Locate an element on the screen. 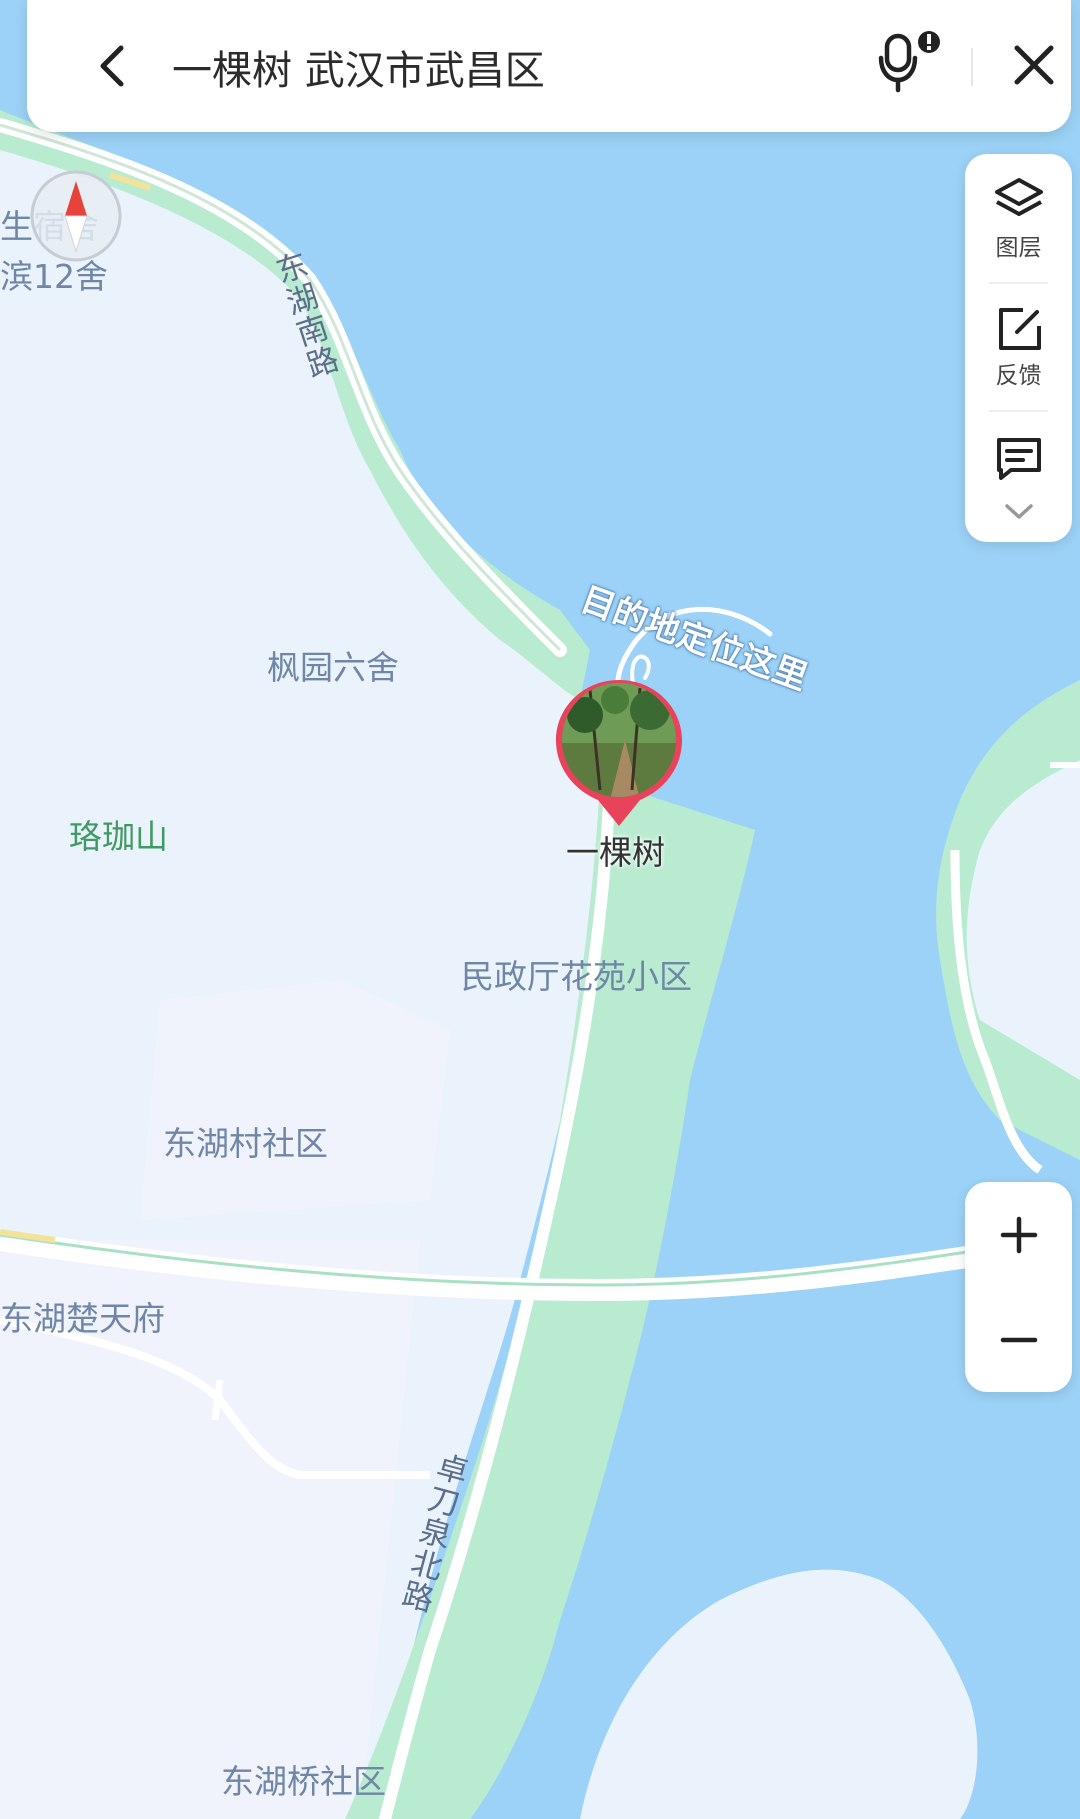 Image resolution: width=1080 pixels, height=1819 pixels. layers-button: 图层 is located at coordinates (1018, 219).